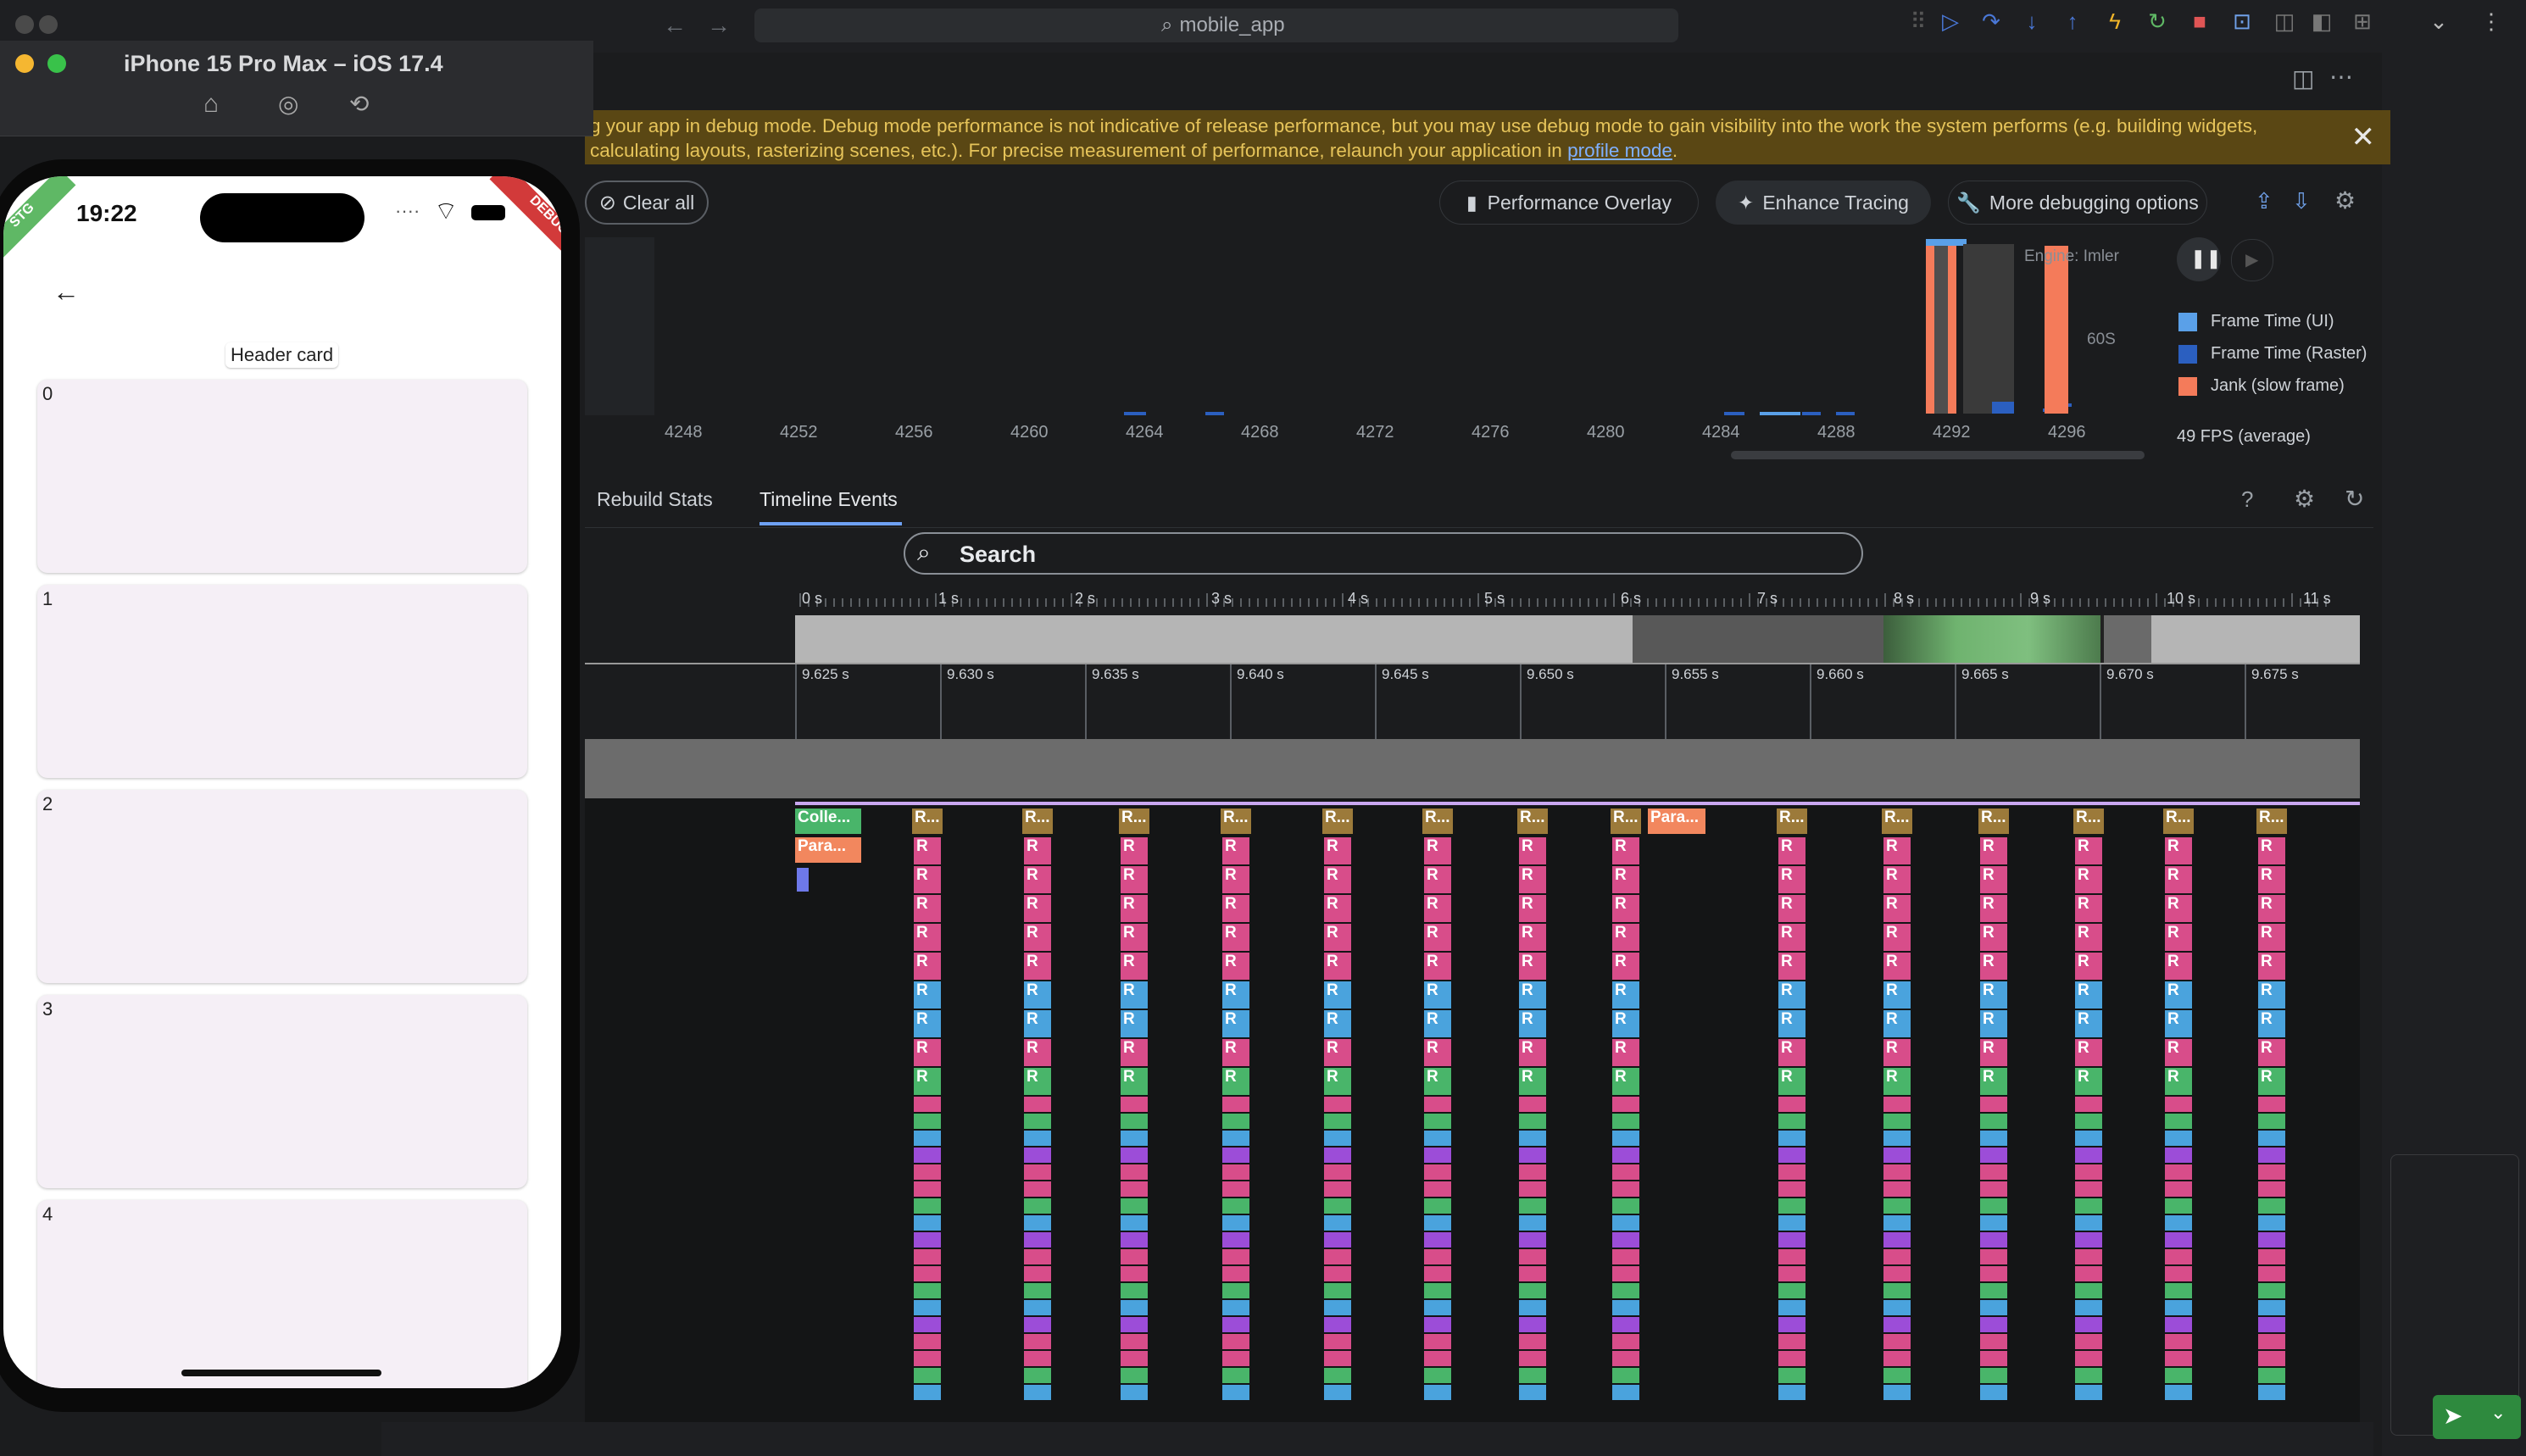 Image resolution: width=2526 pixels, height=1456 pixels. I want to click on refresh-icon: ↻, so click(2354, 499).